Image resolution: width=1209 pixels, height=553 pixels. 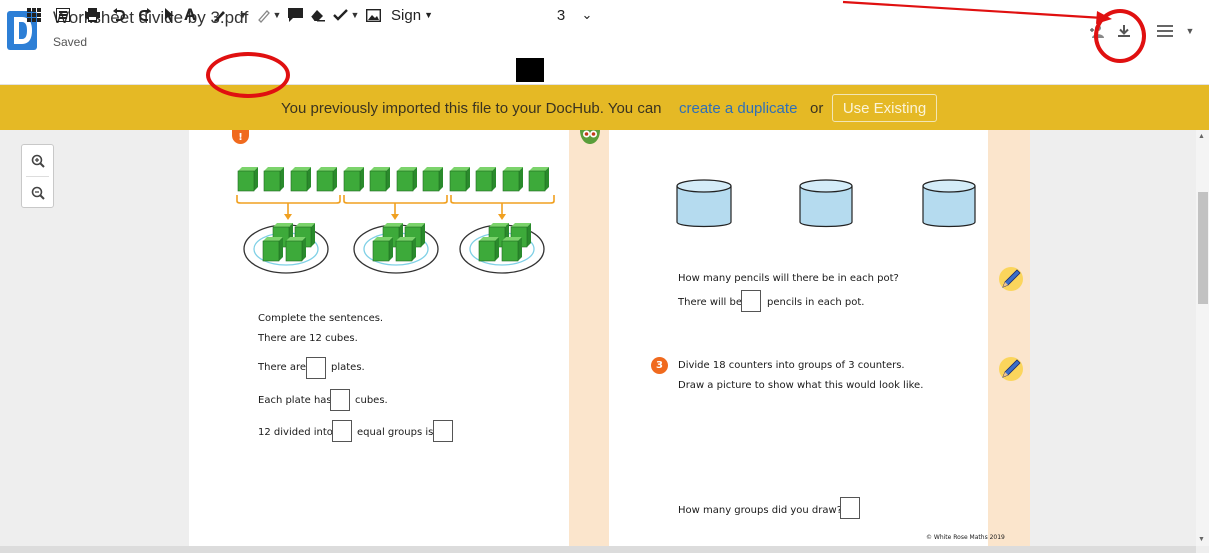 What do you see at coordinates (738, 108) in the screenshot?
I see `create-duplicate-link: create a duplicate` at bounding box center [738, 108].